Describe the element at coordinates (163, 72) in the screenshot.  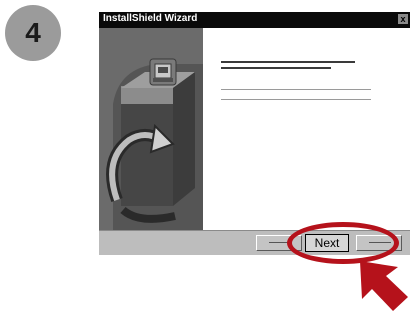
I see `installer-box-icon` at that location.